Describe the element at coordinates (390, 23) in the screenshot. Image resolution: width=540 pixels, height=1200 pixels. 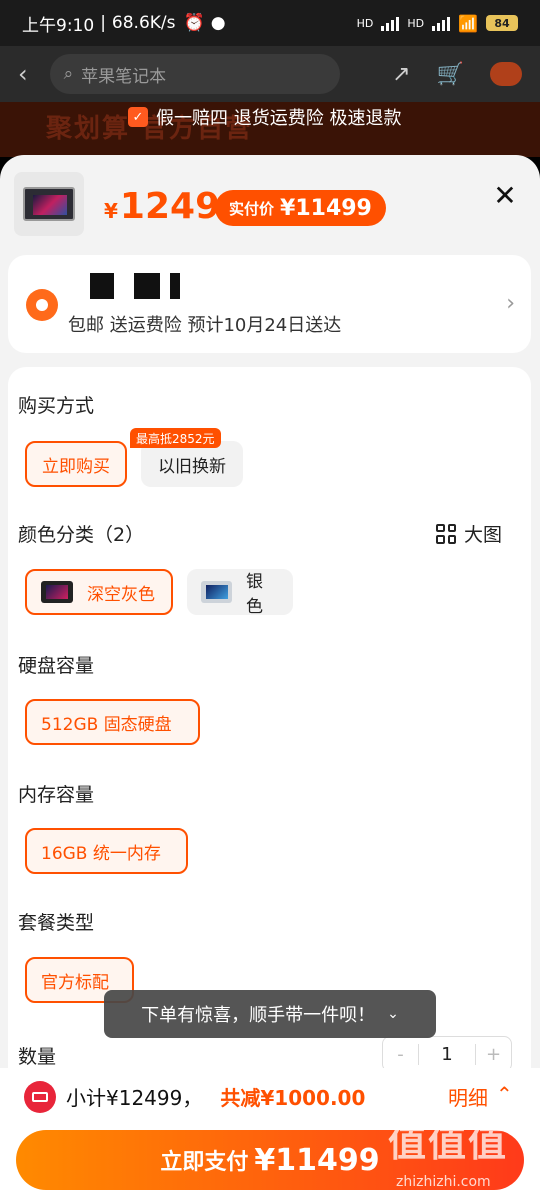
I see `signal-icon` at that location.